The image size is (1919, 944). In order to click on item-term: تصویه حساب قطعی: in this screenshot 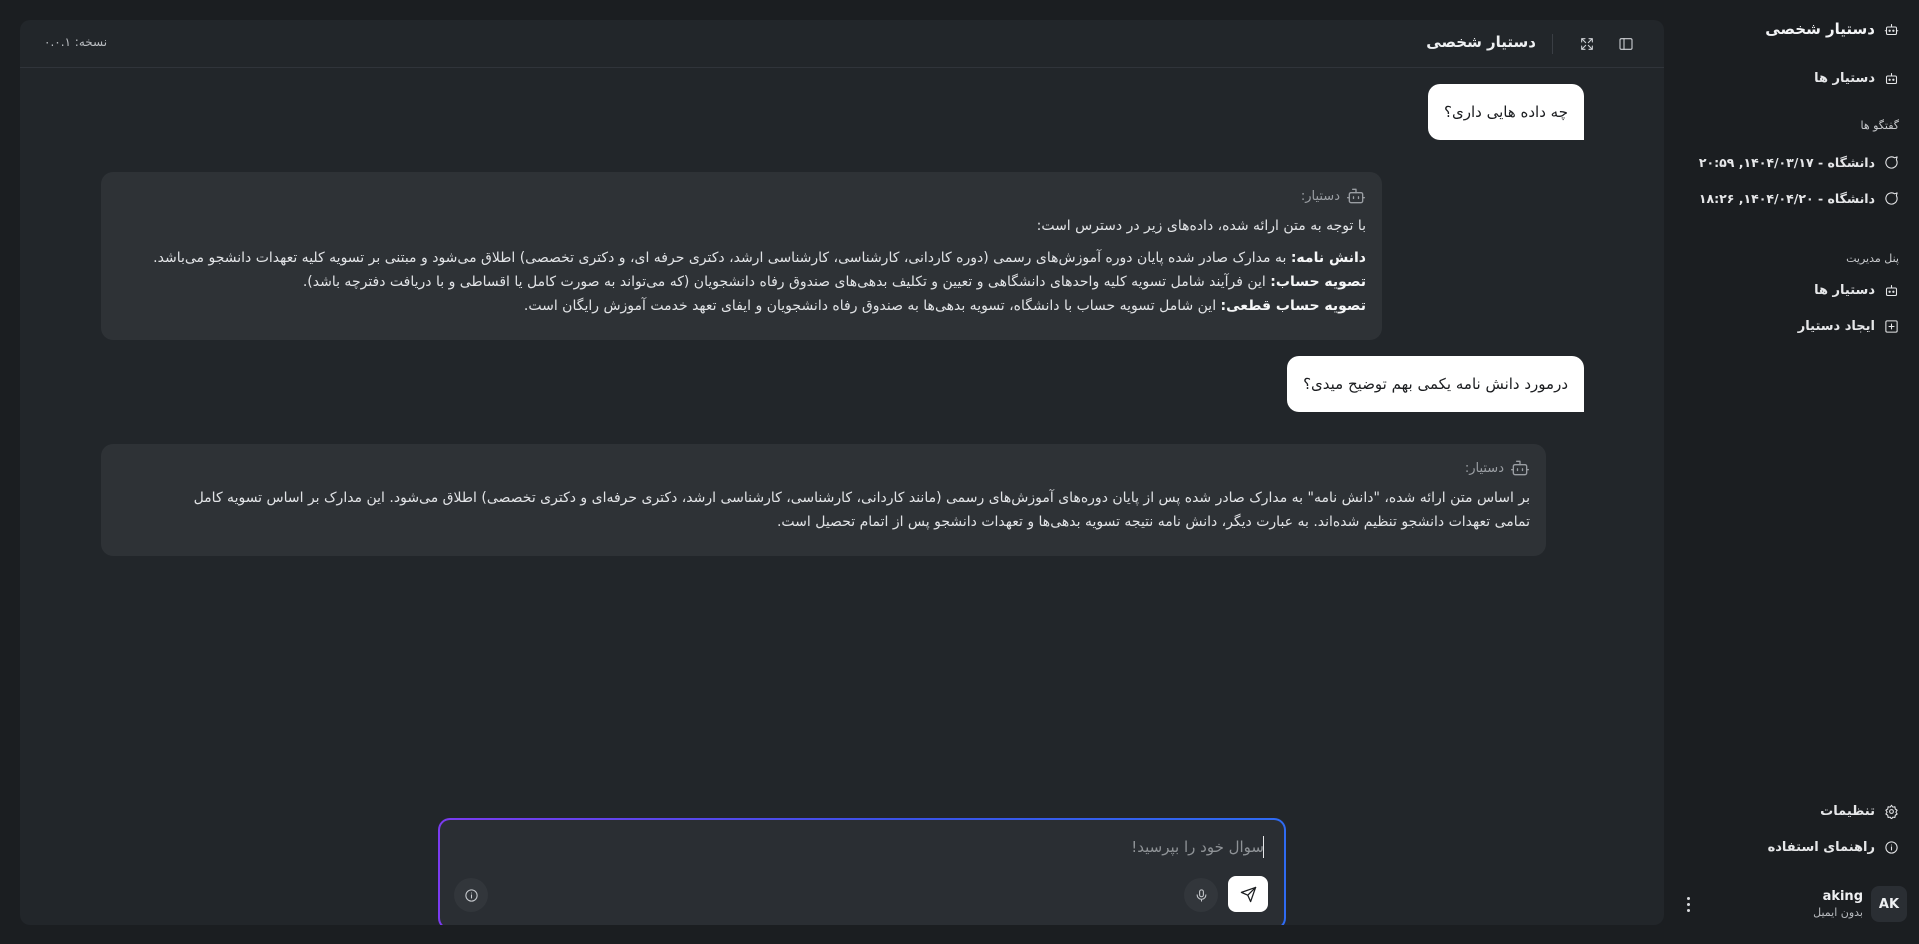, I will do `click(1293, 306)`.